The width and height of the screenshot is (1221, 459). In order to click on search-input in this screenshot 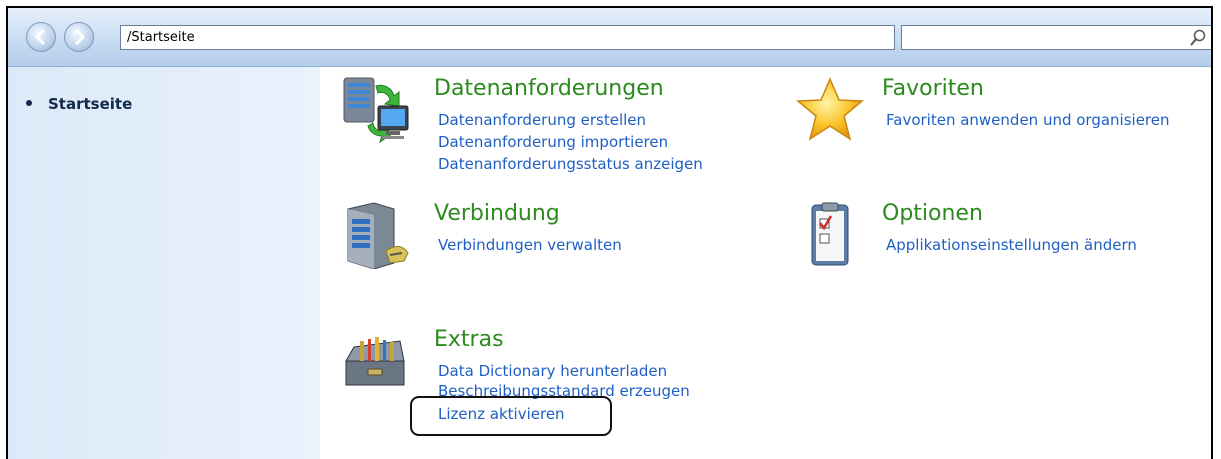, I will do `click(1041, 38)`.